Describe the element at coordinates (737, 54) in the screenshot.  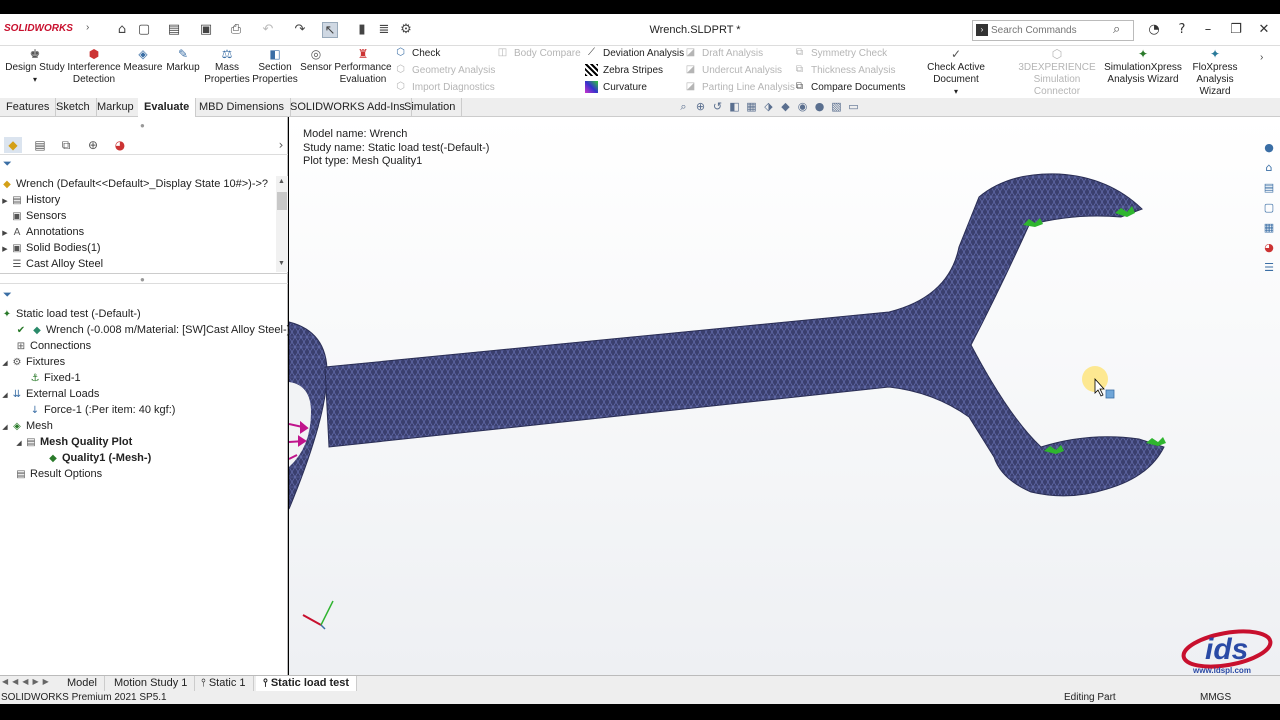
I see `draft-analysis-button: ◪ Draft Analysis` at that location.